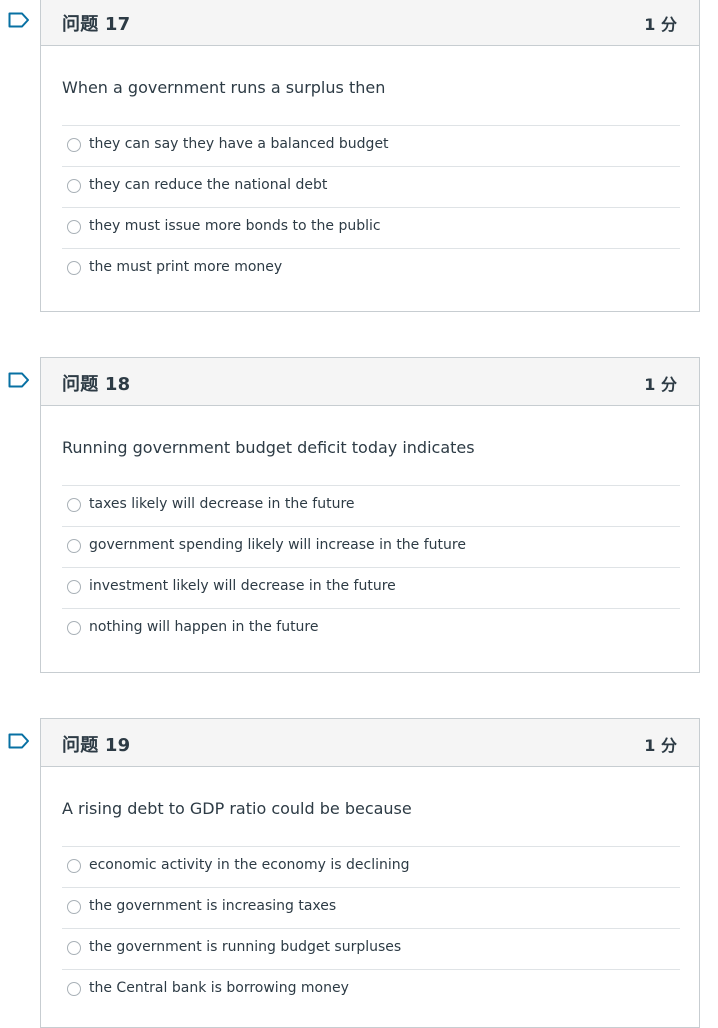 This screenshot has width=718, height=1028. Describe the element at coordinates (222, 504) in the screenshot. I see `answer-label: taxes likely will decrease in the future` at that location.